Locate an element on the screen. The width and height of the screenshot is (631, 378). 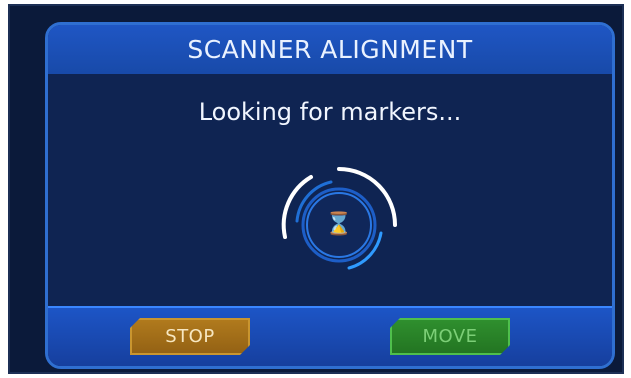
stop-button: STOP is located at coordinates (190, 336).